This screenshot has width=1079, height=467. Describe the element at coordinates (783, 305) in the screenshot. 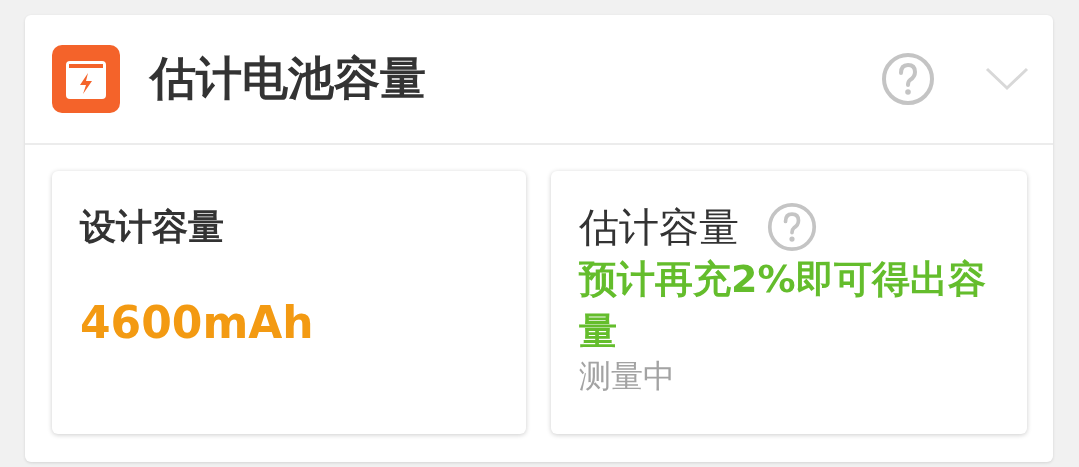

I see `charge-hint: 预计再充2%即可得出容量` at that location.